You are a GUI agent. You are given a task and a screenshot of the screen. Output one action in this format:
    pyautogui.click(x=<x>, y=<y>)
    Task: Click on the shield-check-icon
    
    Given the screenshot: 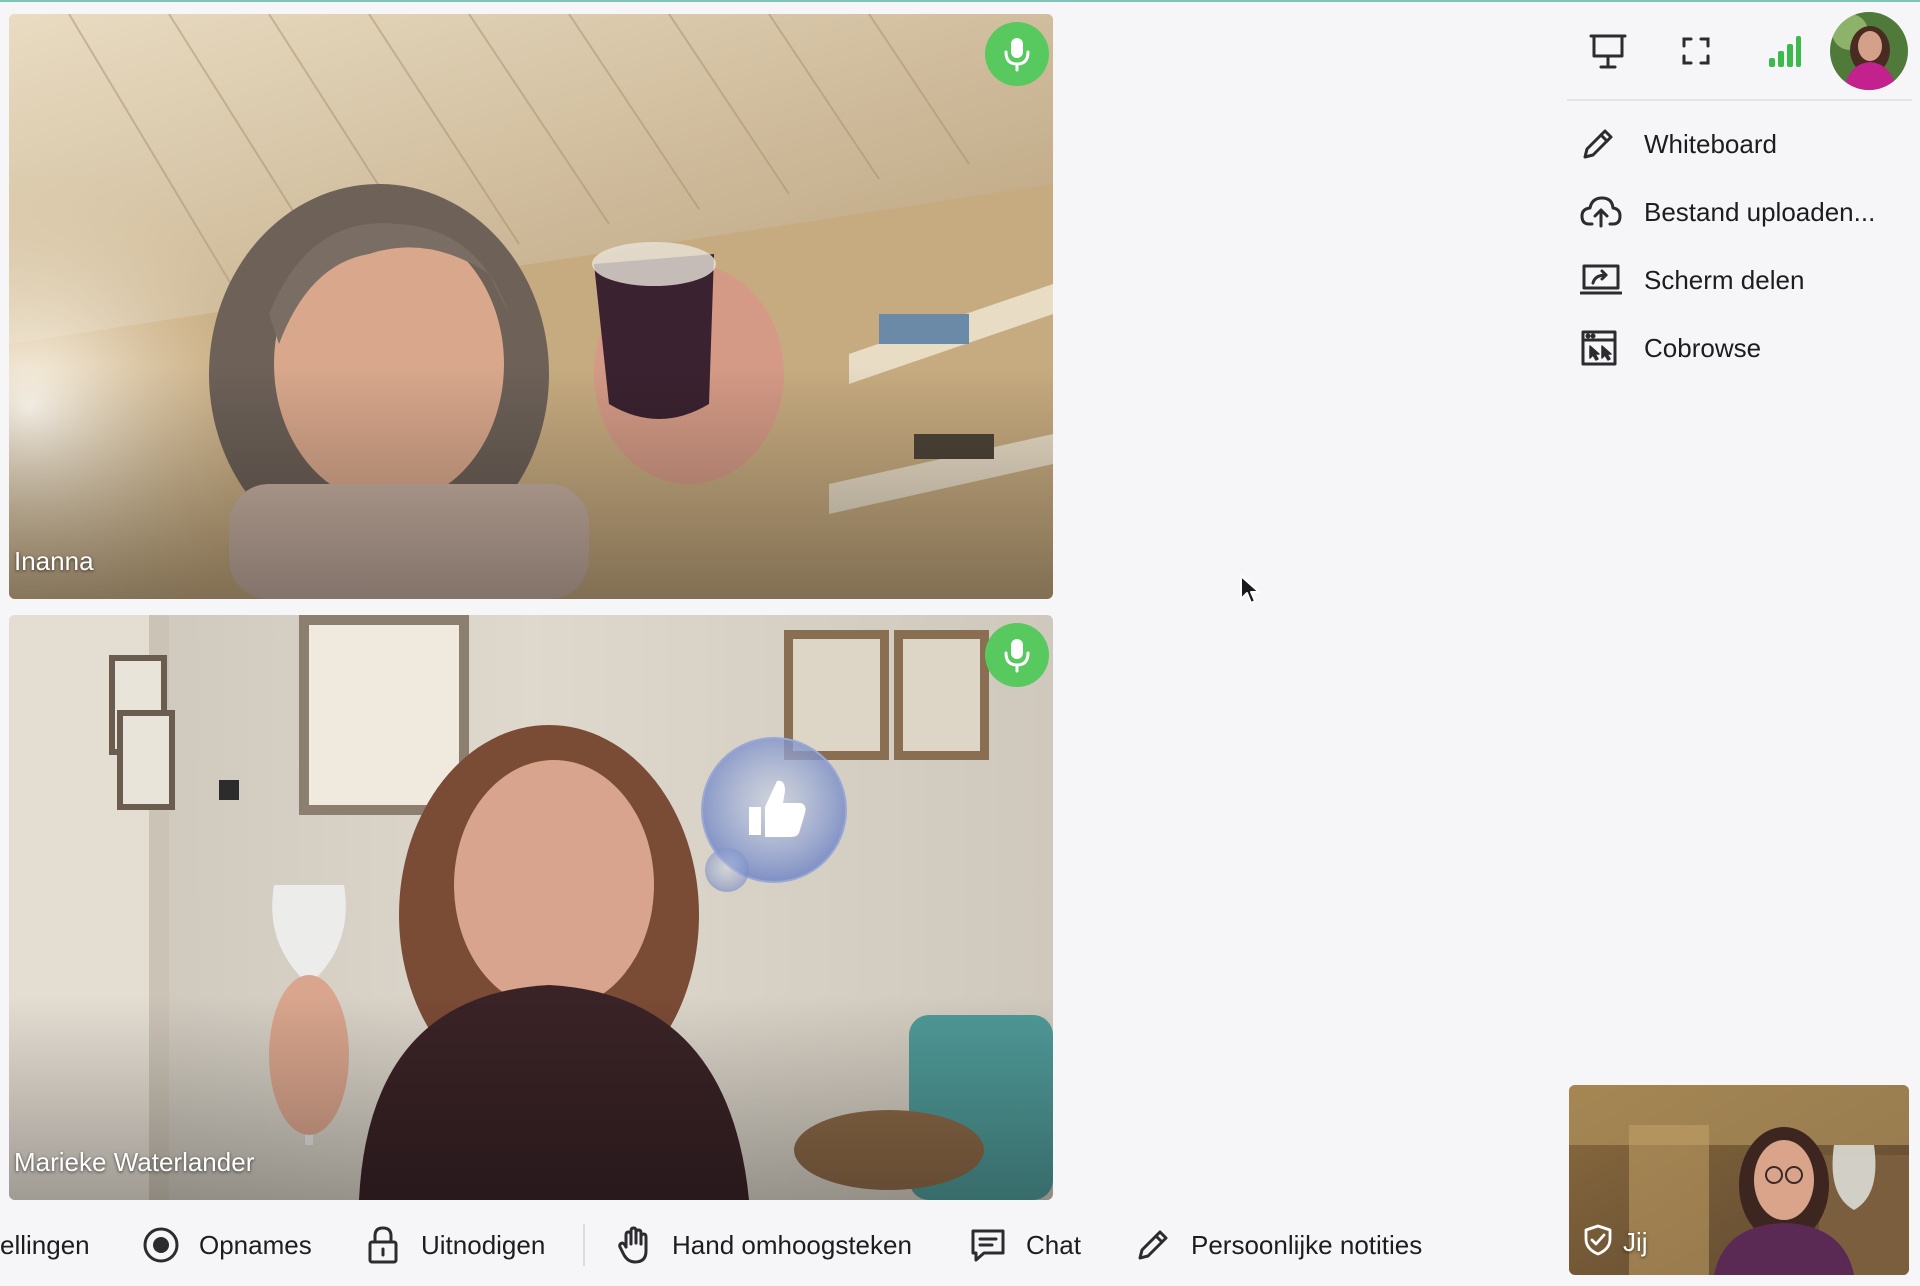 What is the action you would take?
    pyautogui.click(x=1598, y=1242)
    